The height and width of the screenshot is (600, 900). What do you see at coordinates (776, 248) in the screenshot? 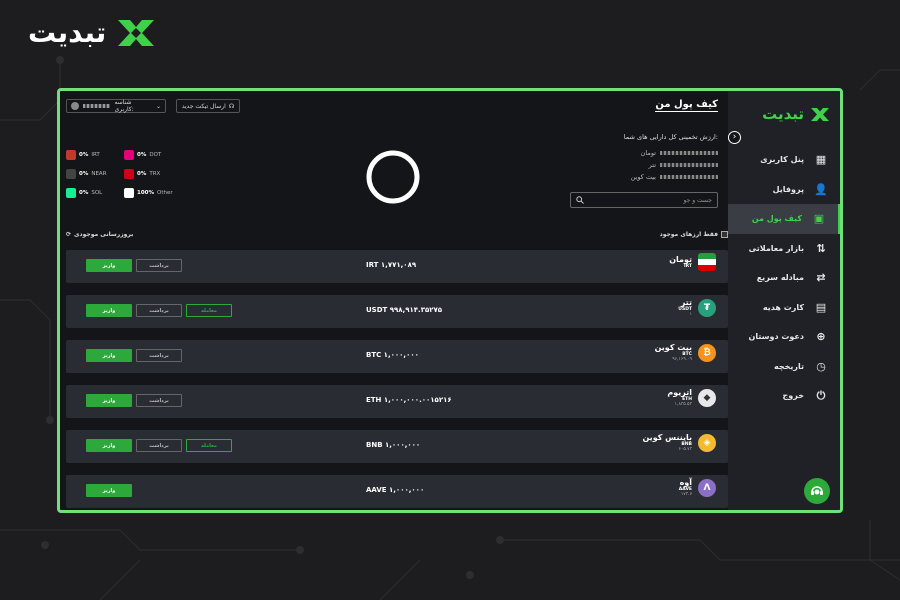
I see `sidebar-item-label: بازار معاملاتی` at bounding box center [776, 248].